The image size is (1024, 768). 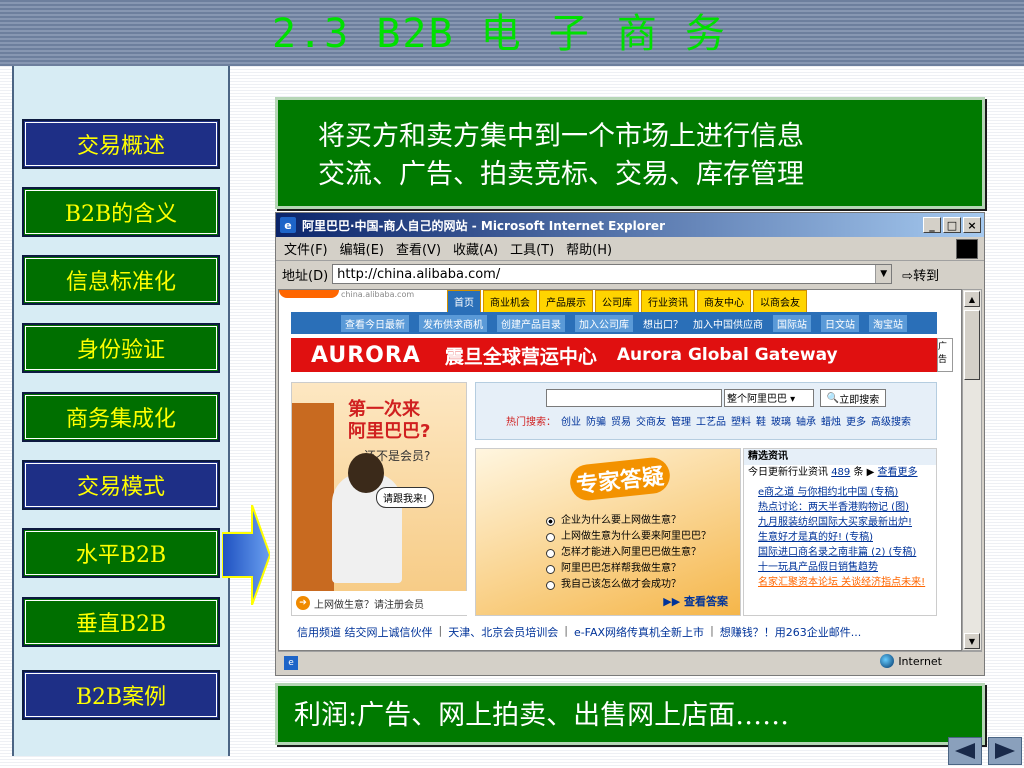 I want to click on browser-menu-bar: 文件(F) 编辑(E) 查看(V) 收藏(A) 工具(T) 帮助(H), so click(x=630, y=249).